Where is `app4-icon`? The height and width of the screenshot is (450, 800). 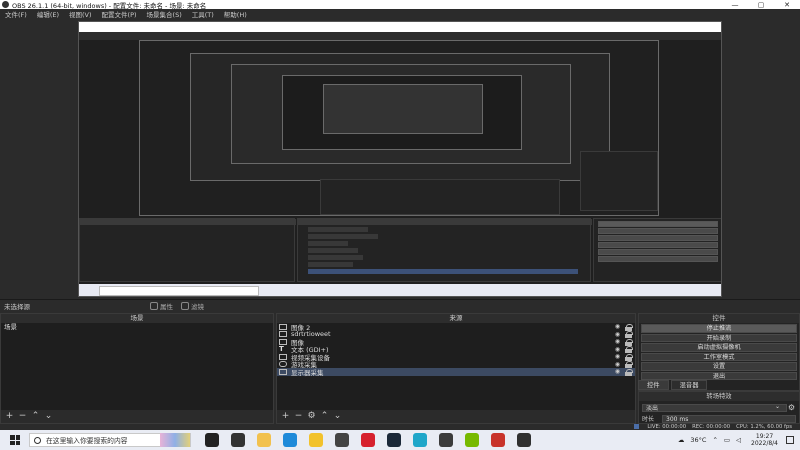 app4-icon is located at coordinates (498, 440).